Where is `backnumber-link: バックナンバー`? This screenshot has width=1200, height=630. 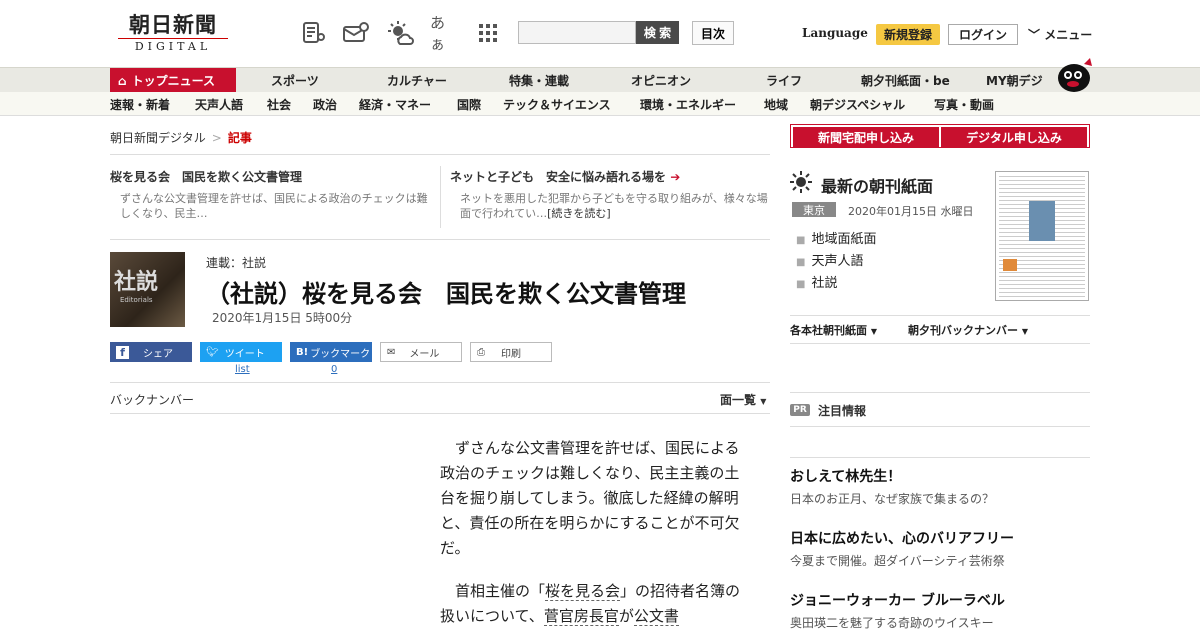 backnumber-link: バックナンバー is located at coordinates (152, 399).